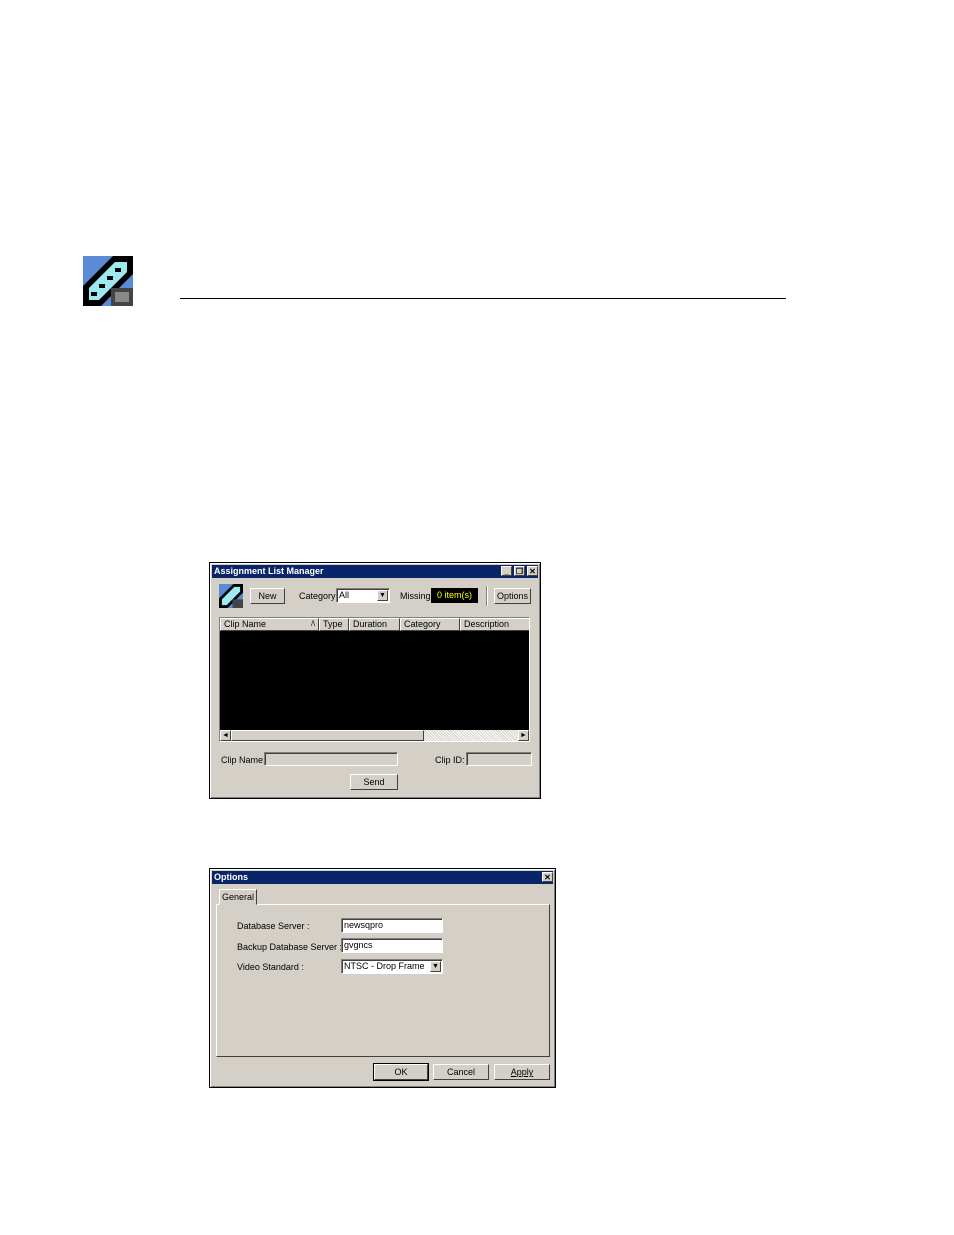 The height and width of the screenshot is (1235, 954). Describe the element at coordinates (370, 624) in the screenshot. I see `column-duration-label: Duration` at that location.